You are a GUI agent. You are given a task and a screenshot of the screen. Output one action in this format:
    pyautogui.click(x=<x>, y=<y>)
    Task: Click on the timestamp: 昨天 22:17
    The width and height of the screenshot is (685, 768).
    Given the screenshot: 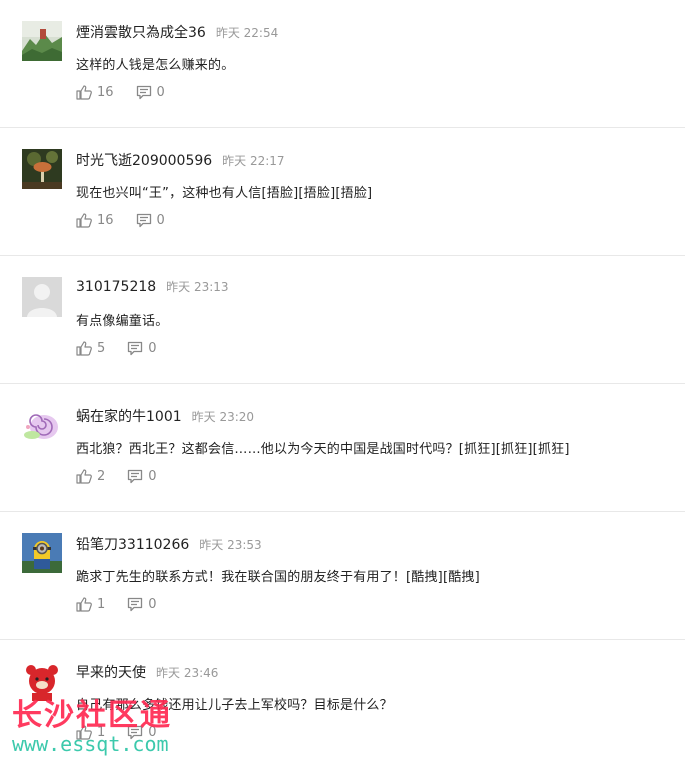 What is the action you would take?
    pyautogui.click(x=253, y=161)
    